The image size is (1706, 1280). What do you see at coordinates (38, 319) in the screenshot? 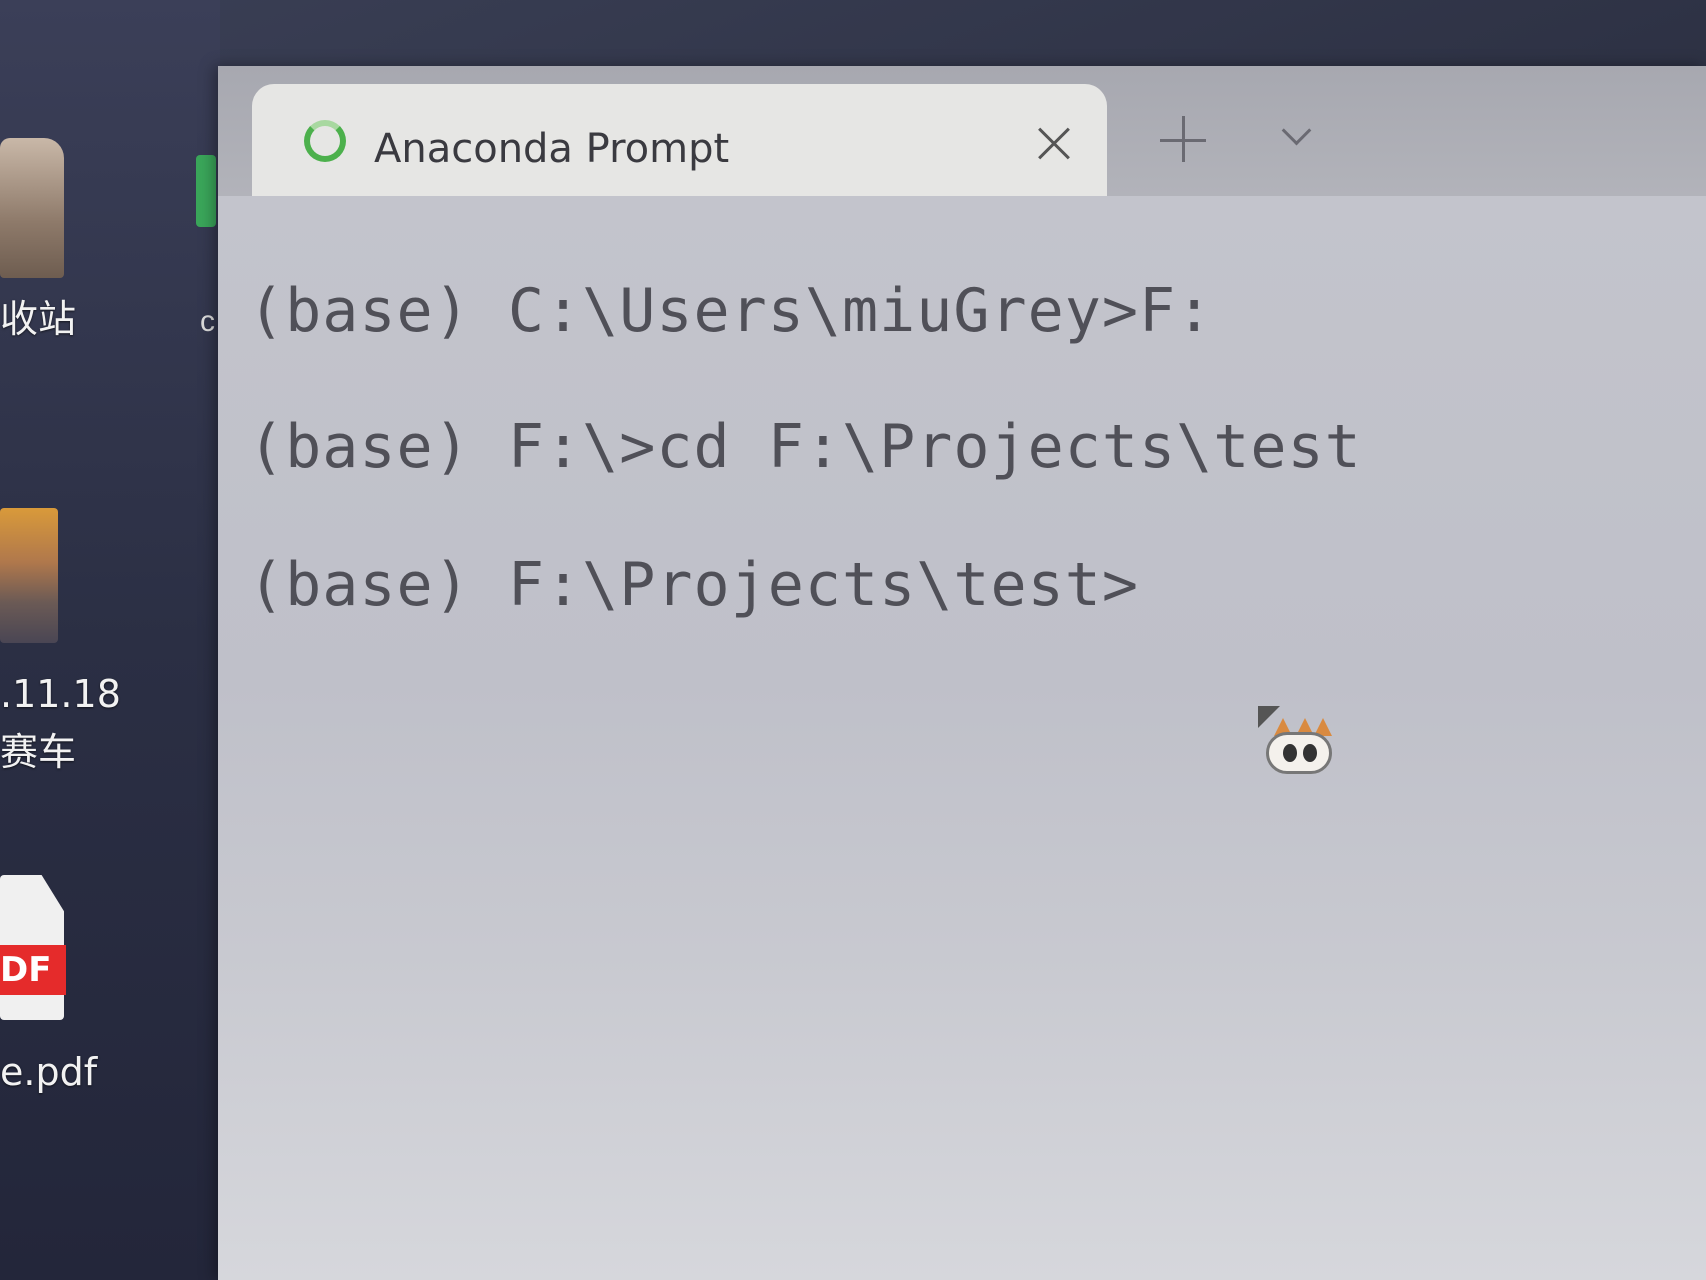
I see `desktop-item-label: 收站` at bounding box center [38, 319].